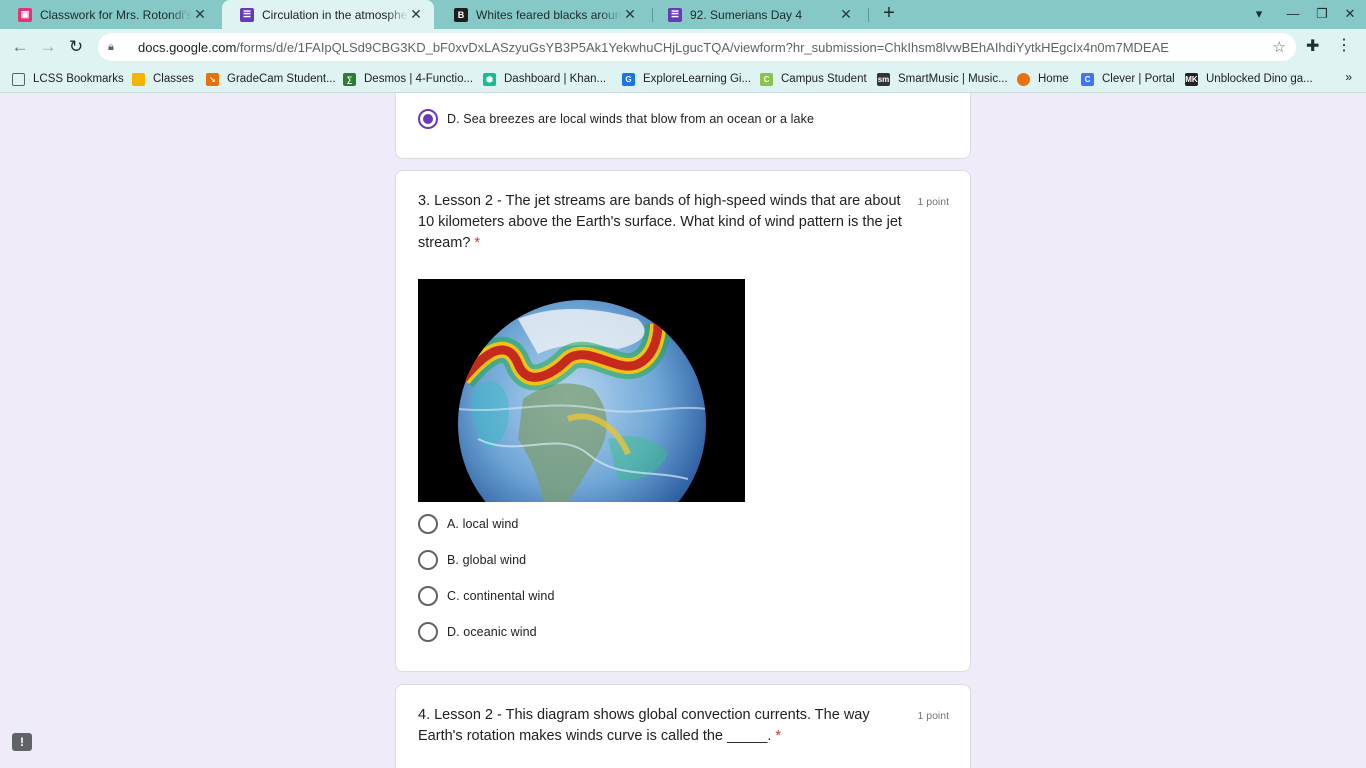  I want to click on dino-icon: MK, so click(1191, 79).